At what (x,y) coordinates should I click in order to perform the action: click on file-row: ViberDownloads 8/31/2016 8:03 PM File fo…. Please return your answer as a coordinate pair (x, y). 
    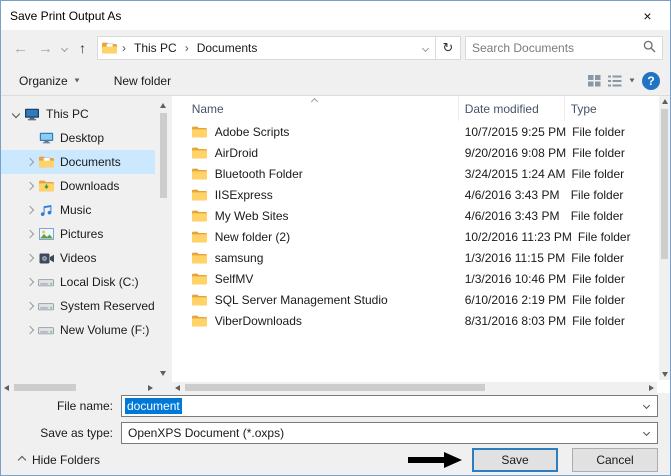
    Looking at the image, I should click on (415, 320).